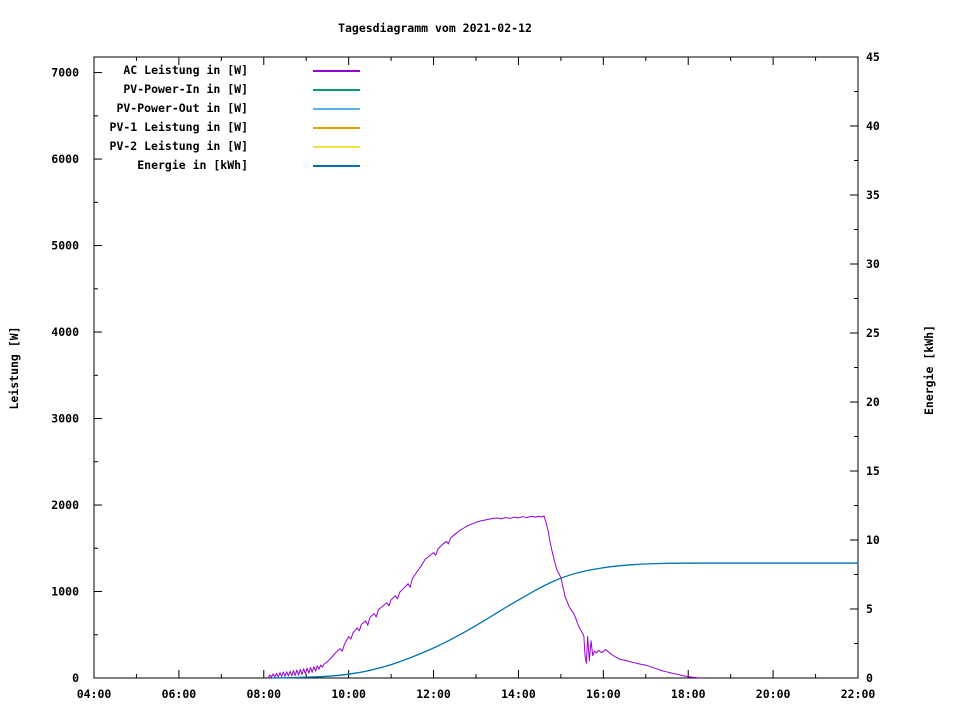  Describe the element at coordinates (185, 89) in the screenshot. I see `legend-label: PV-Power-In in [W]` at that location.